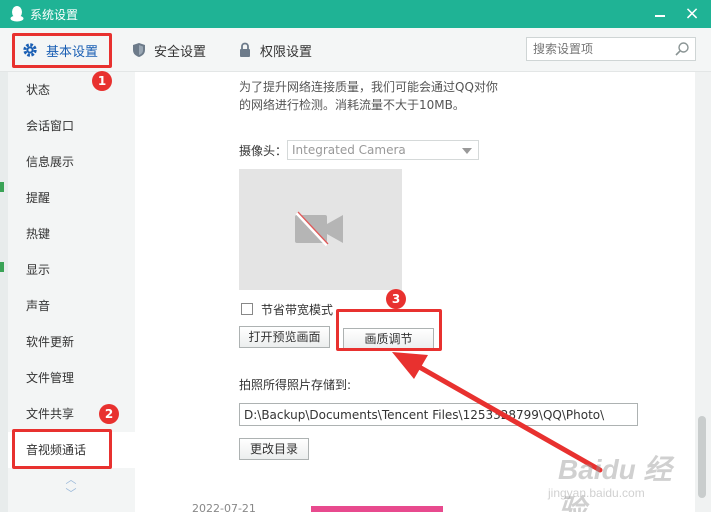 This screenshot has width=711, height=512. Describe the element at coordinates (615, 483) in the screenshot. I see `watermark-text: Baidu 经验` at that location.